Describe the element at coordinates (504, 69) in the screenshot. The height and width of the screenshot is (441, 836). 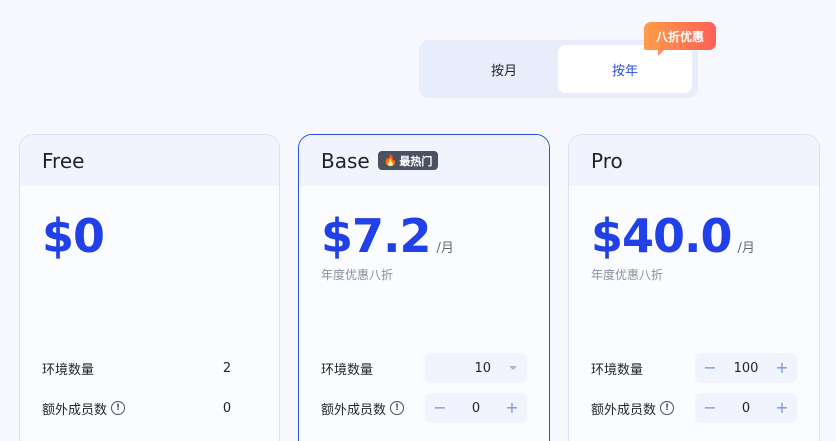
I see `toggle-monthly: 按月` at that location.